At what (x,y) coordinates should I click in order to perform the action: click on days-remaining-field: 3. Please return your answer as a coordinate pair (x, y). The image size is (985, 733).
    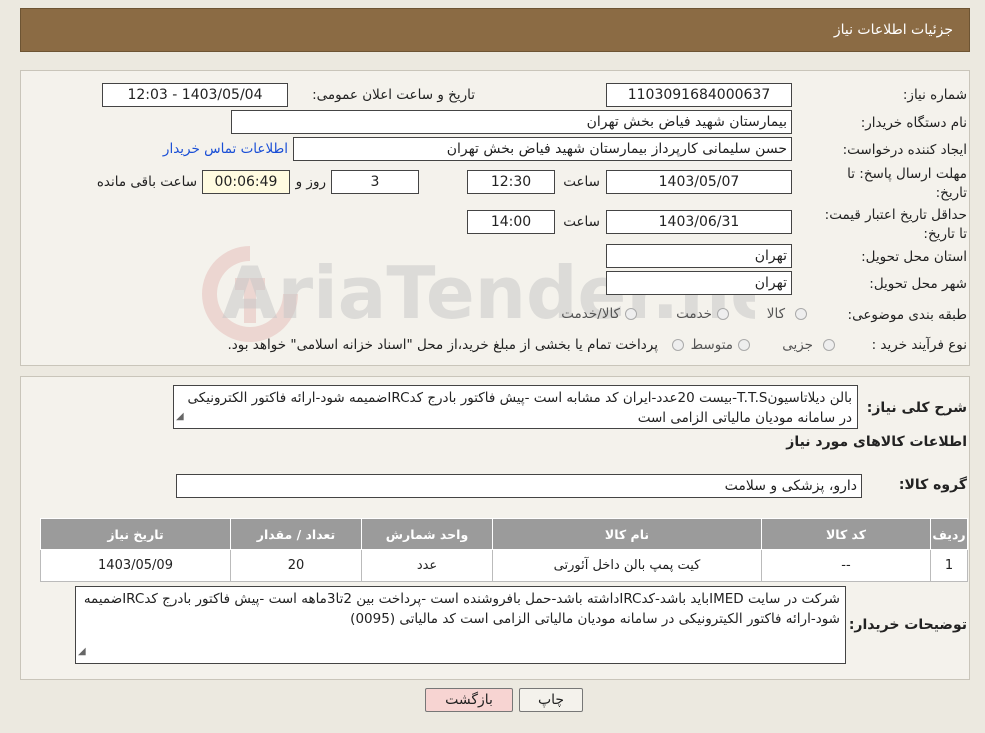
    Looking at the image, I should click on (375, 182).